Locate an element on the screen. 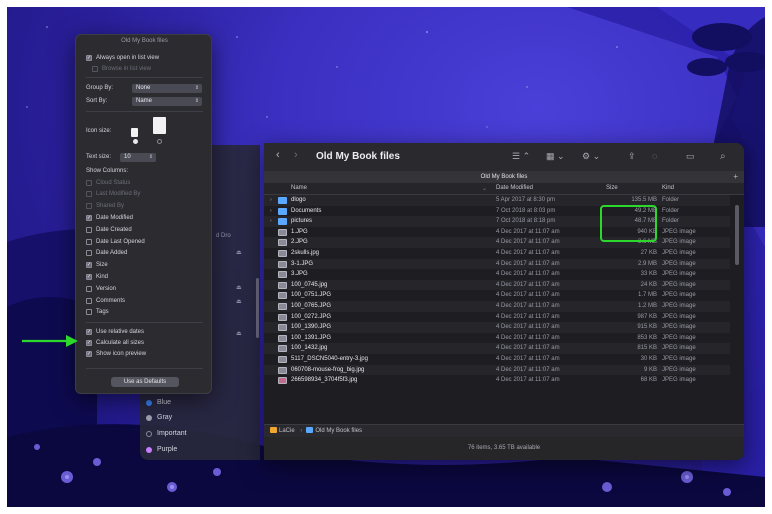 This screenshot has width=772, height=514. add-tab-icon: + is located at coordinates (735, 177).